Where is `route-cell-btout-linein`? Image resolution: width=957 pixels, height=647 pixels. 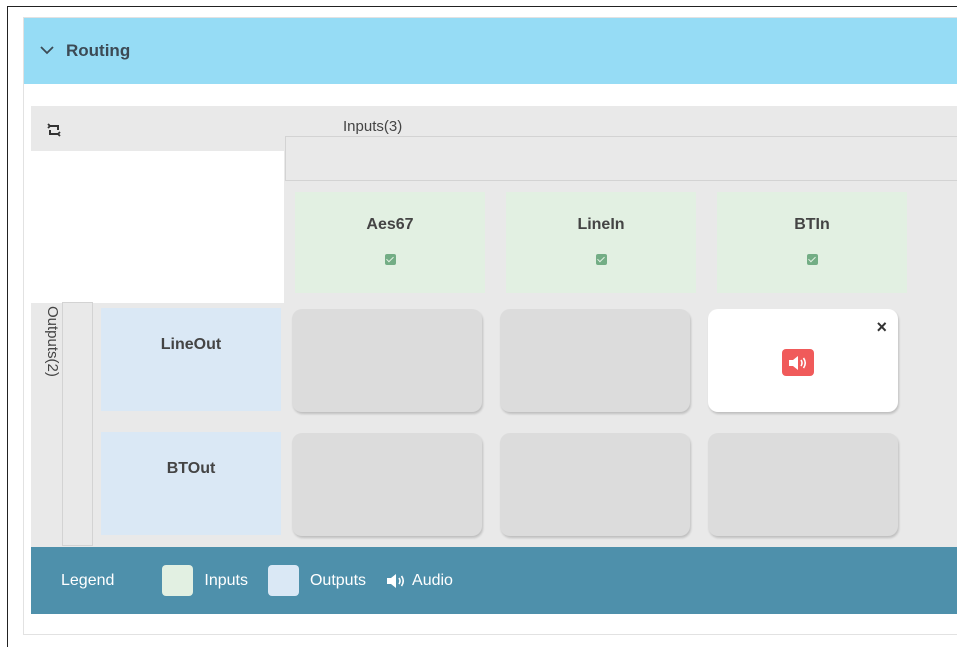
route-cell-btout-linein is located at coordinates (595, 484).